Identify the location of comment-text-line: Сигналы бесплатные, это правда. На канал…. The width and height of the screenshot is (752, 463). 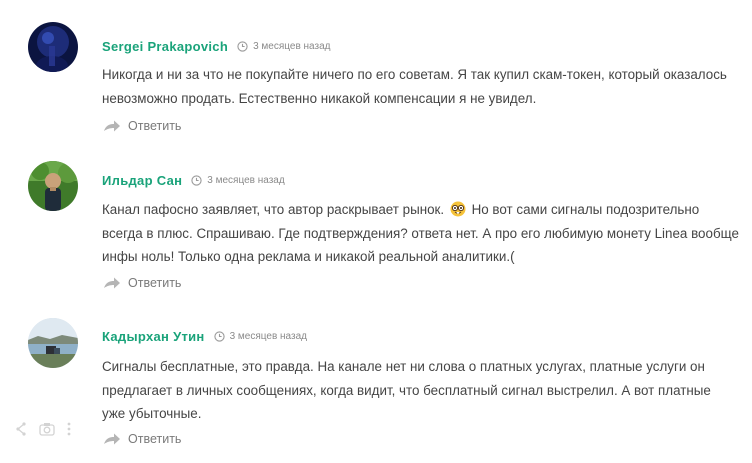
(403, 366).